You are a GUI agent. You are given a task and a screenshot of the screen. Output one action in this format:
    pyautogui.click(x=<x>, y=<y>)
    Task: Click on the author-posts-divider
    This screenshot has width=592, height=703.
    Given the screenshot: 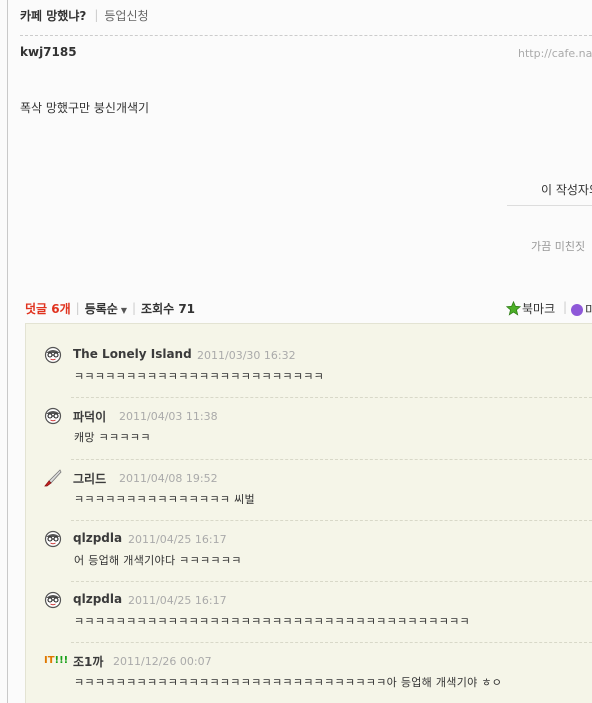 What is the action you would take?
    pyautogui.click(x=549, y=205)
    